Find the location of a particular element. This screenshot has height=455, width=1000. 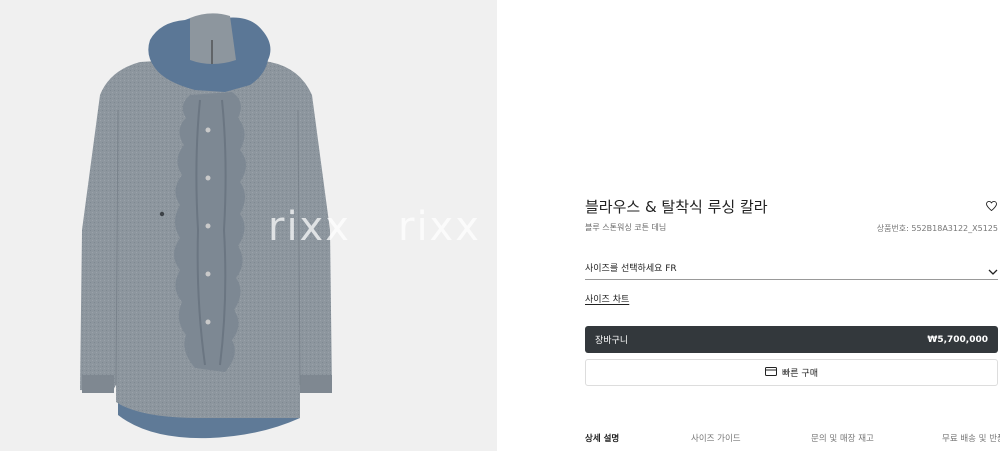

product-reference: 상품번호: 552B18A3122_X5125 is located at coordinates (937, 228).